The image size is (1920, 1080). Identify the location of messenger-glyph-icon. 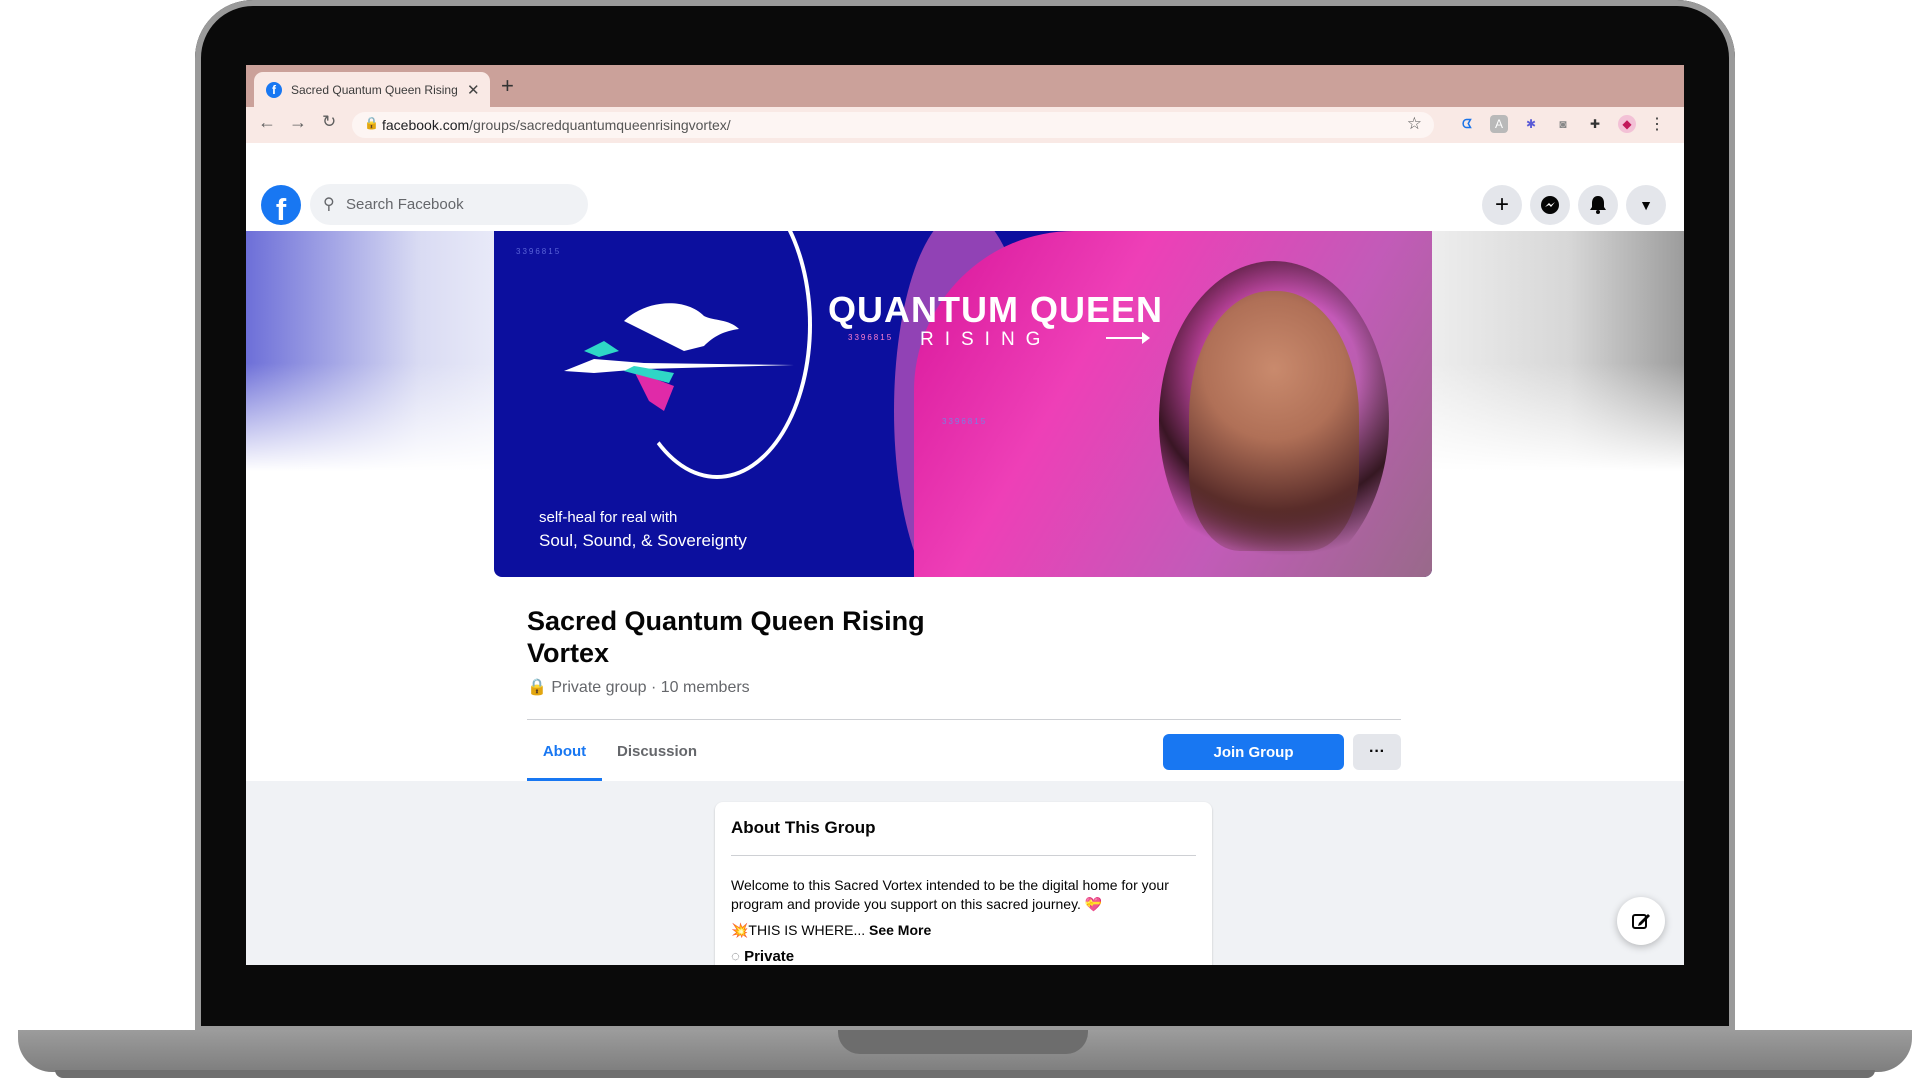
(1550, 205).